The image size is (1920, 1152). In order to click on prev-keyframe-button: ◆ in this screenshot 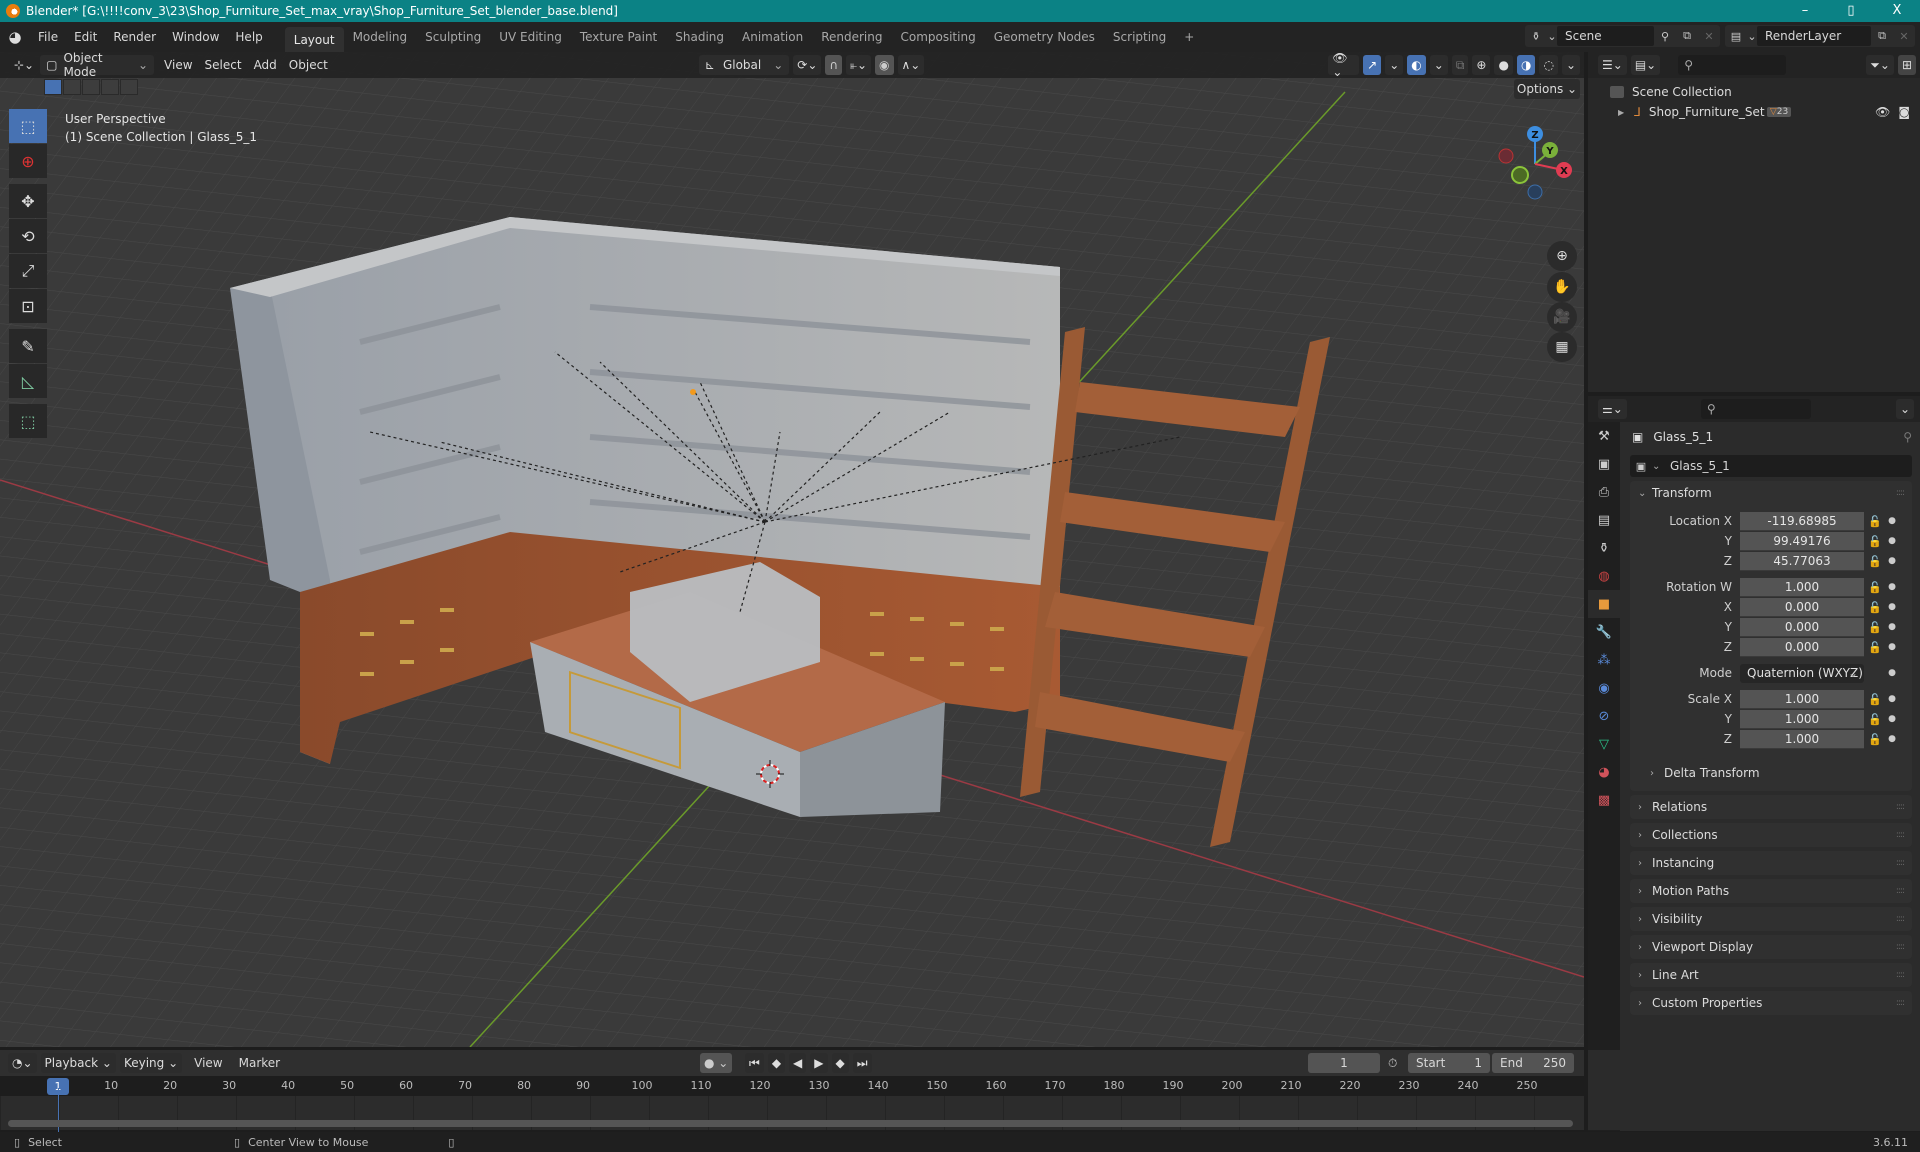, I will do `click(776, 1063)`.